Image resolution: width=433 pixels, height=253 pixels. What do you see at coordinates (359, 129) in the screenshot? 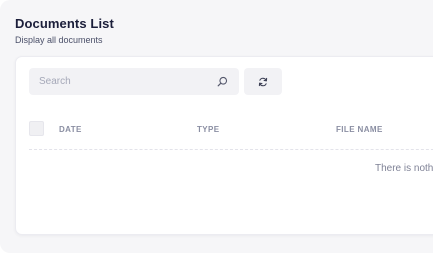
I see `column-header-file-name: FILE NAME` at bounding box center [359, 129].